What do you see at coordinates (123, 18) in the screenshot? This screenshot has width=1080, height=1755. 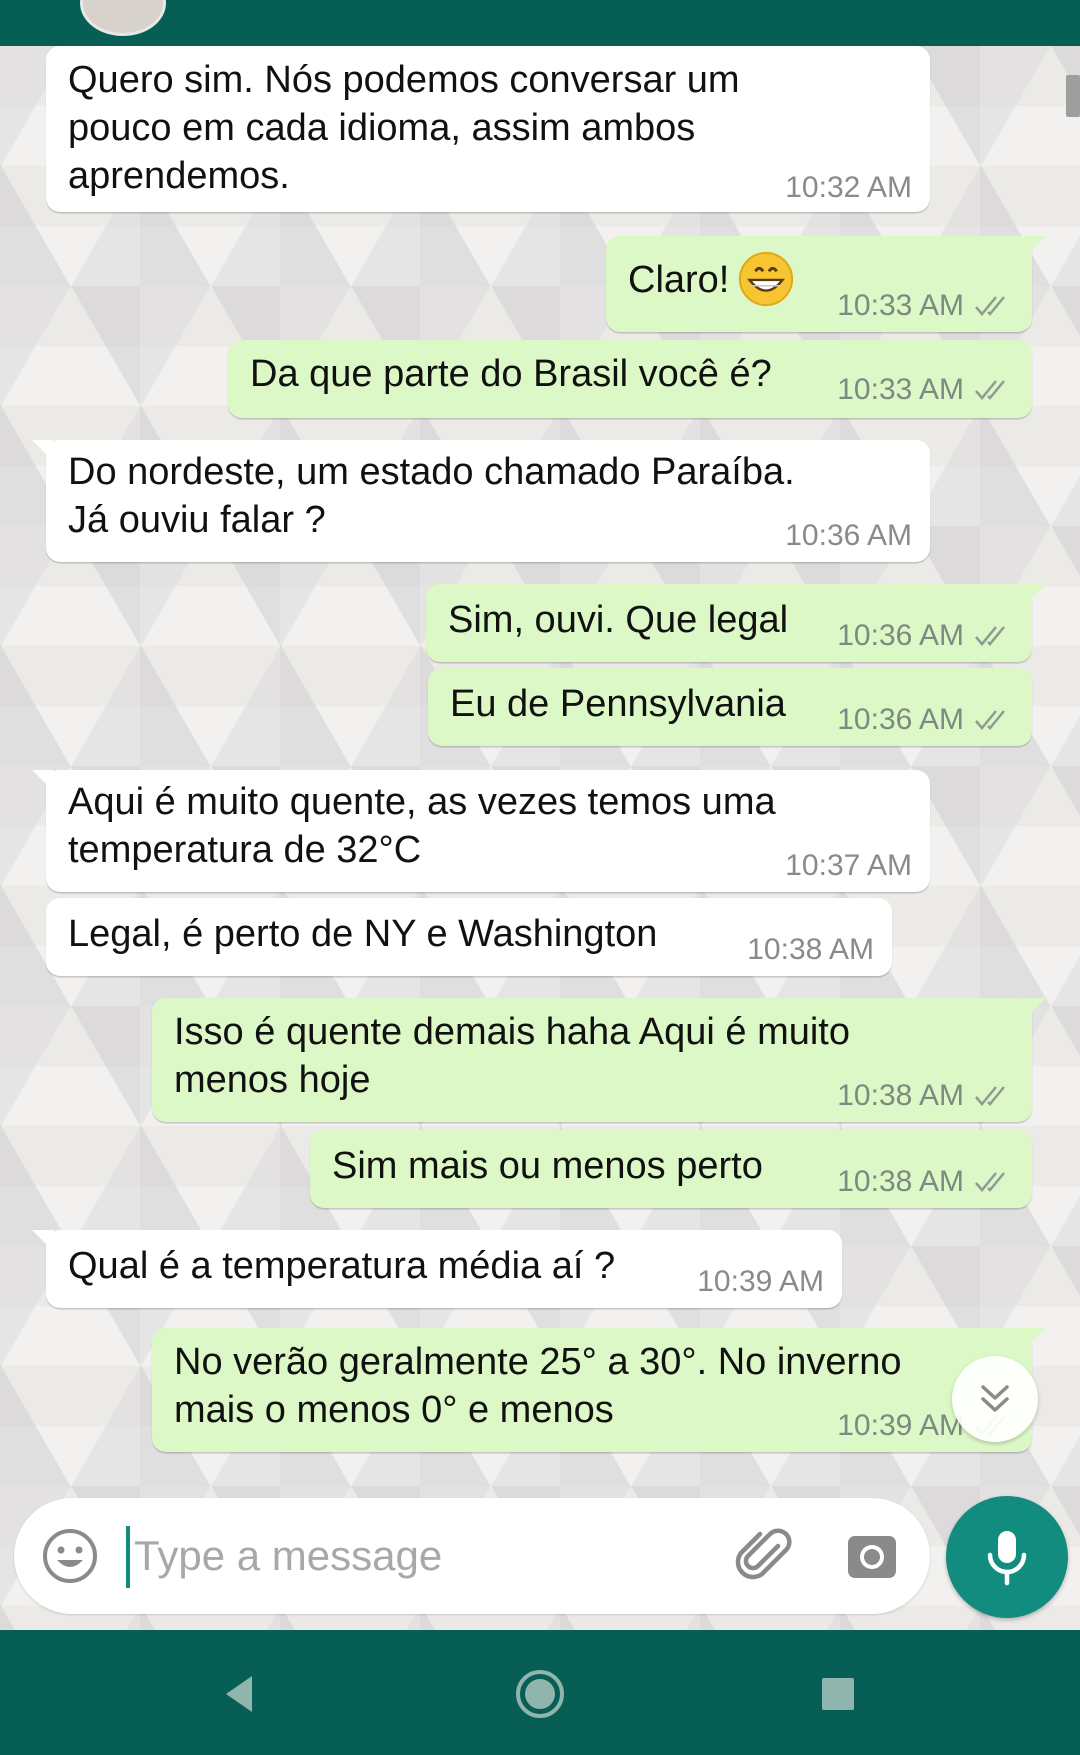 I see `contact-avatar` at bounding box center [123, 18].